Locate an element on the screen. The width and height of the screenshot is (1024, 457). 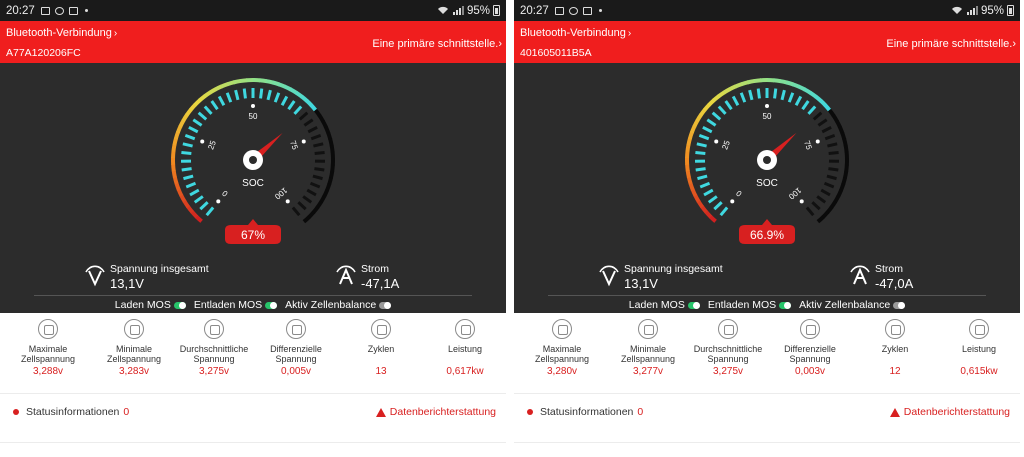
metric-value: 0,617kw is located at coordinates (465, 371).